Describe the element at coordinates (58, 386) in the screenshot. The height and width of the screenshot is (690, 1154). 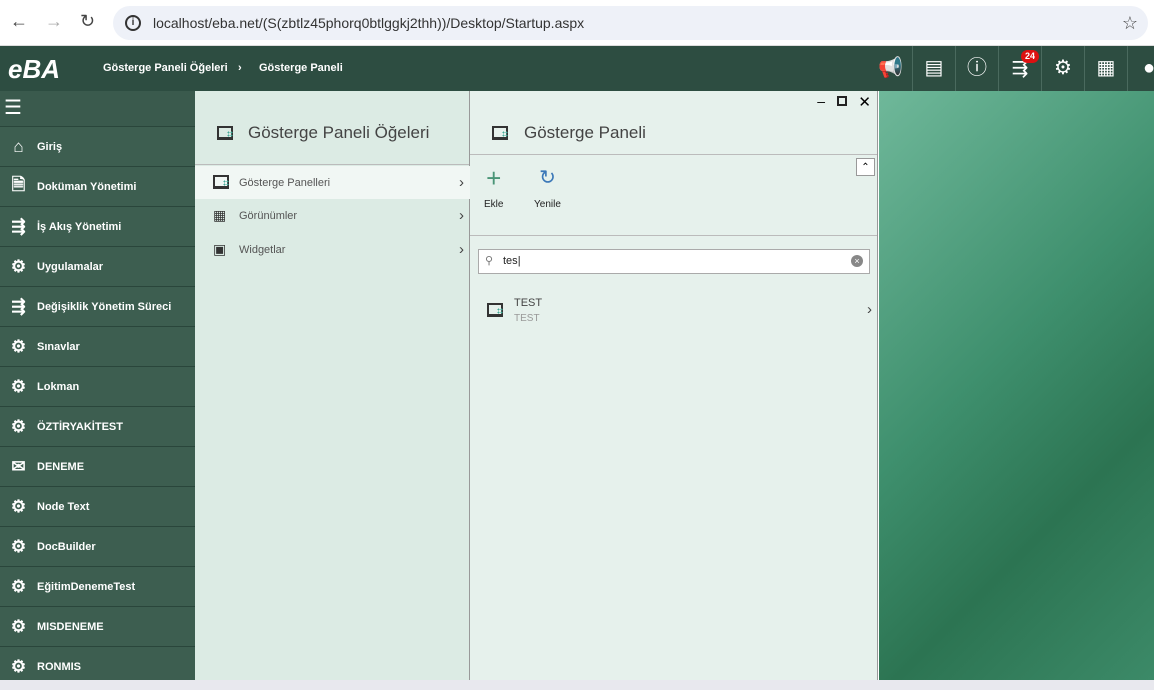
I see `sidebar-item-label: Lokman` at that location.